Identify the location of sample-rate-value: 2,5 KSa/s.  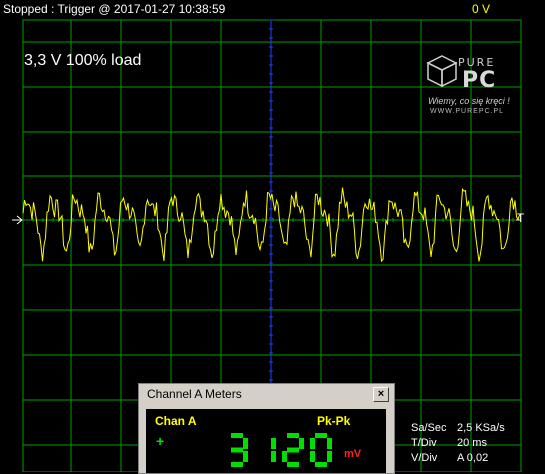
(481, 428).